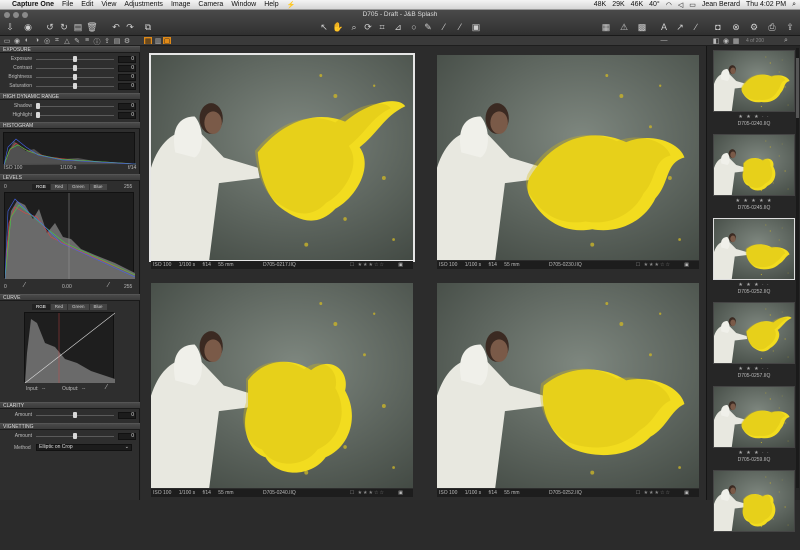 This screenshot has height=550, width=800. I want to click on spot-tool-icon: ○, so click(414, 27).